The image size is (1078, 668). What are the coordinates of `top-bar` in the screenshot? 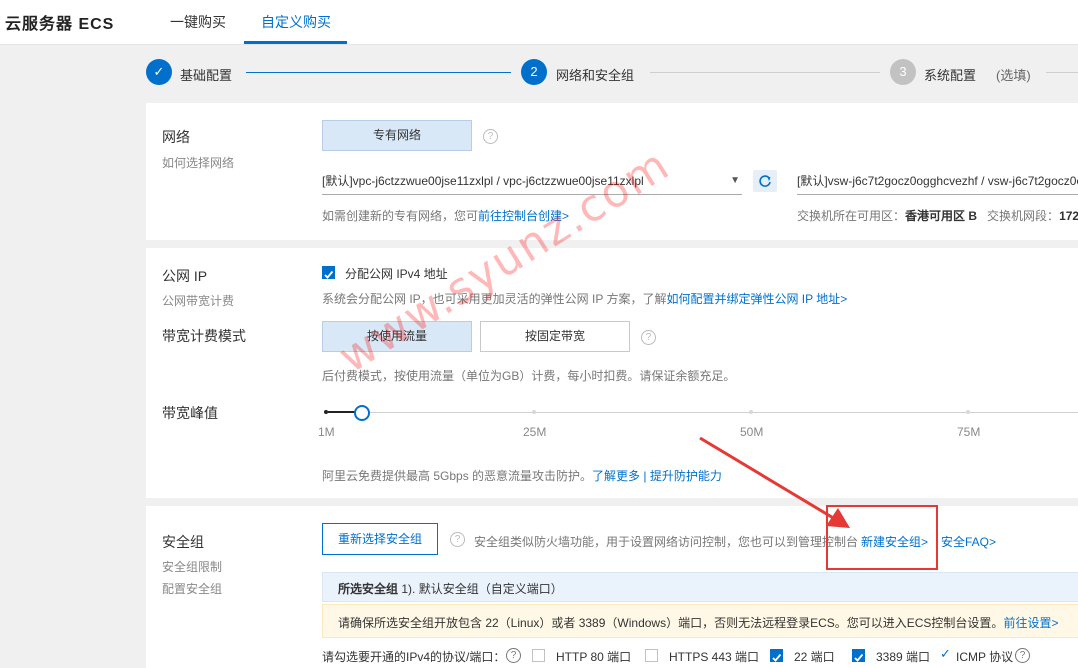 It's located at (539, 22).